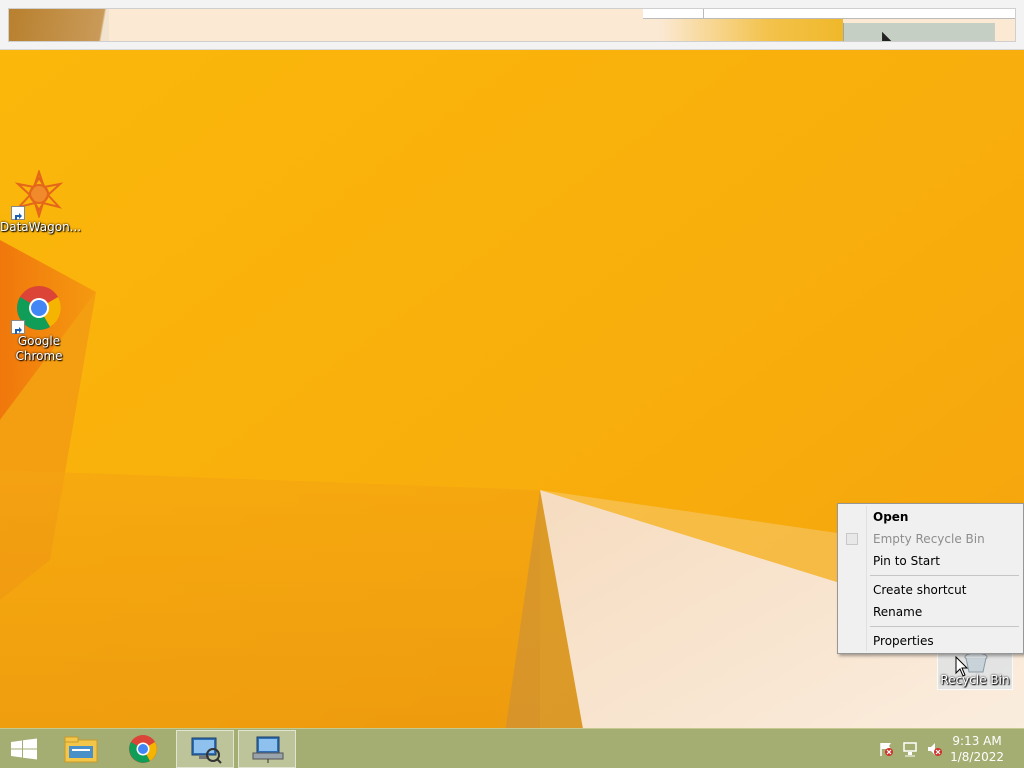 The image size is (1024, 768). I want to click on window-tab-strip, so click(829, 14).